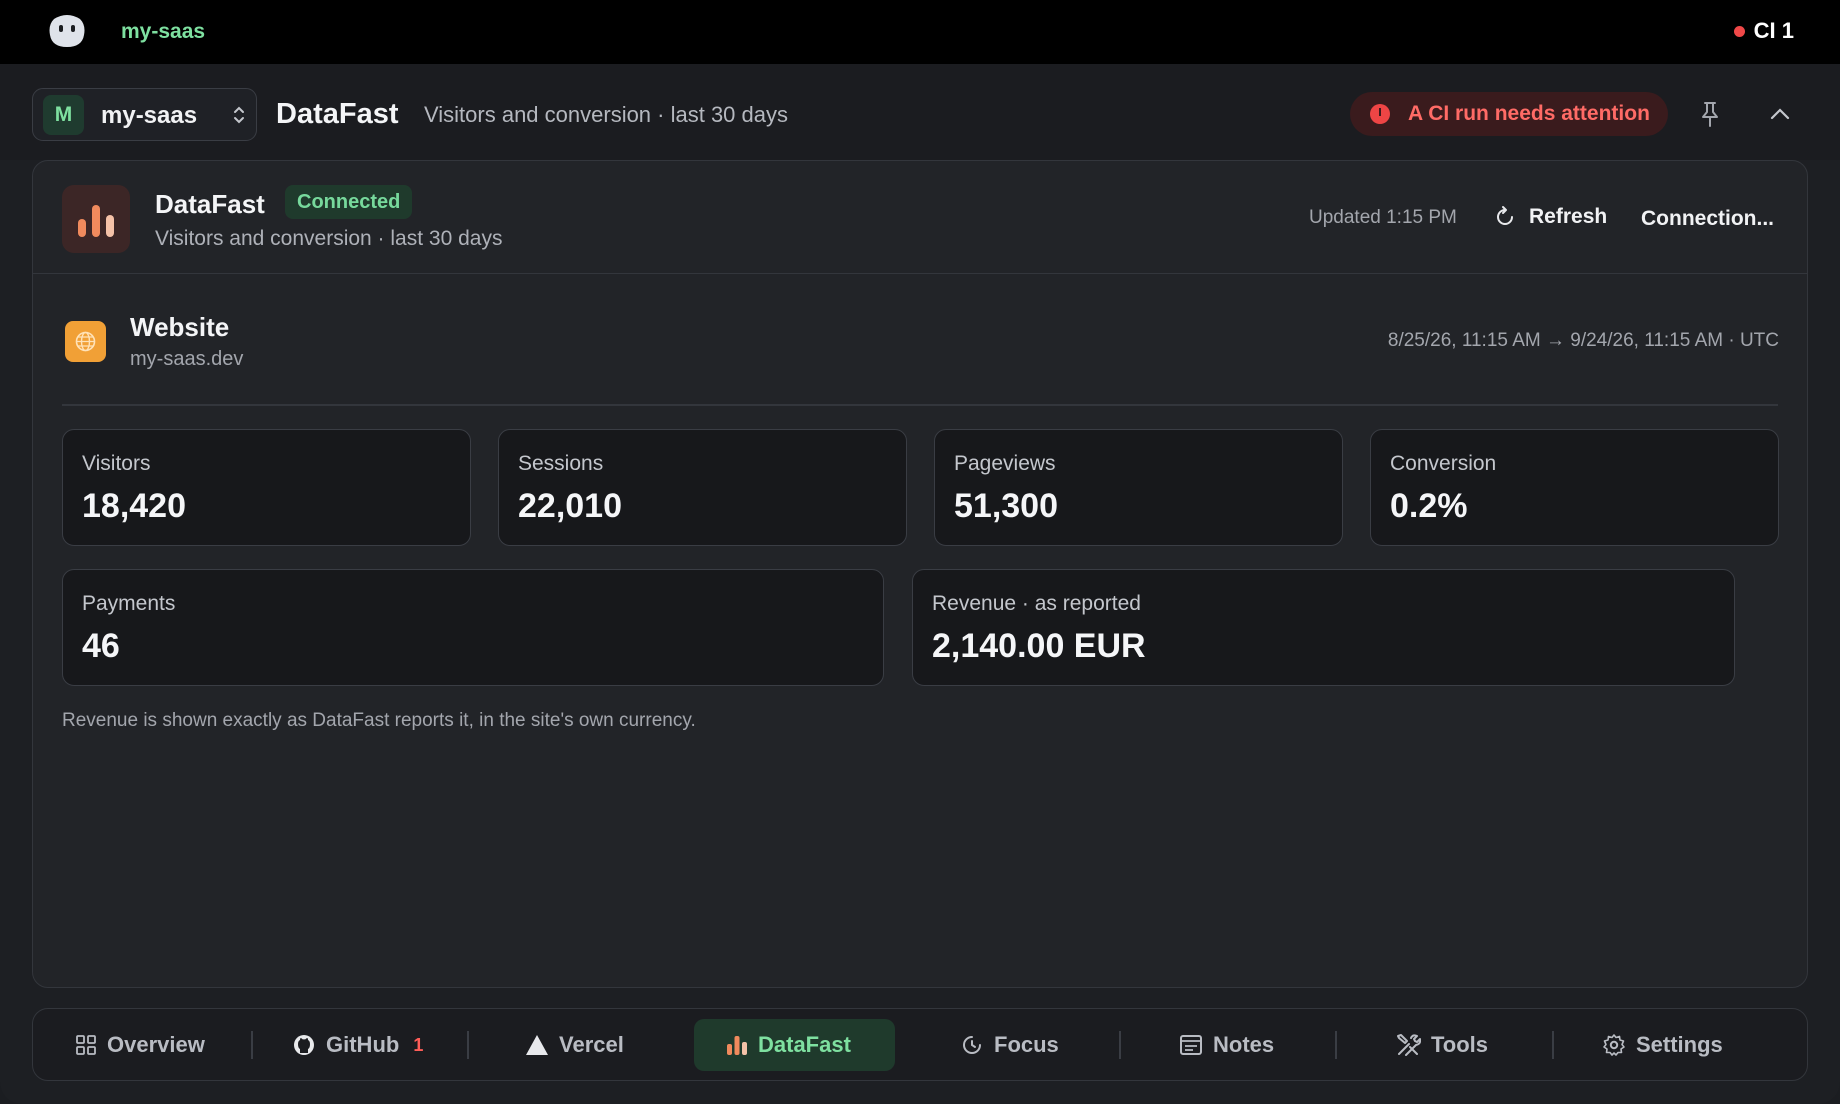 This screenshot has width=1840, height=1104. Describe the element at coordinates (606, 114) in the screenshot. I see `page-subtitle: Visitors and conversion · last 30 days` at that location.